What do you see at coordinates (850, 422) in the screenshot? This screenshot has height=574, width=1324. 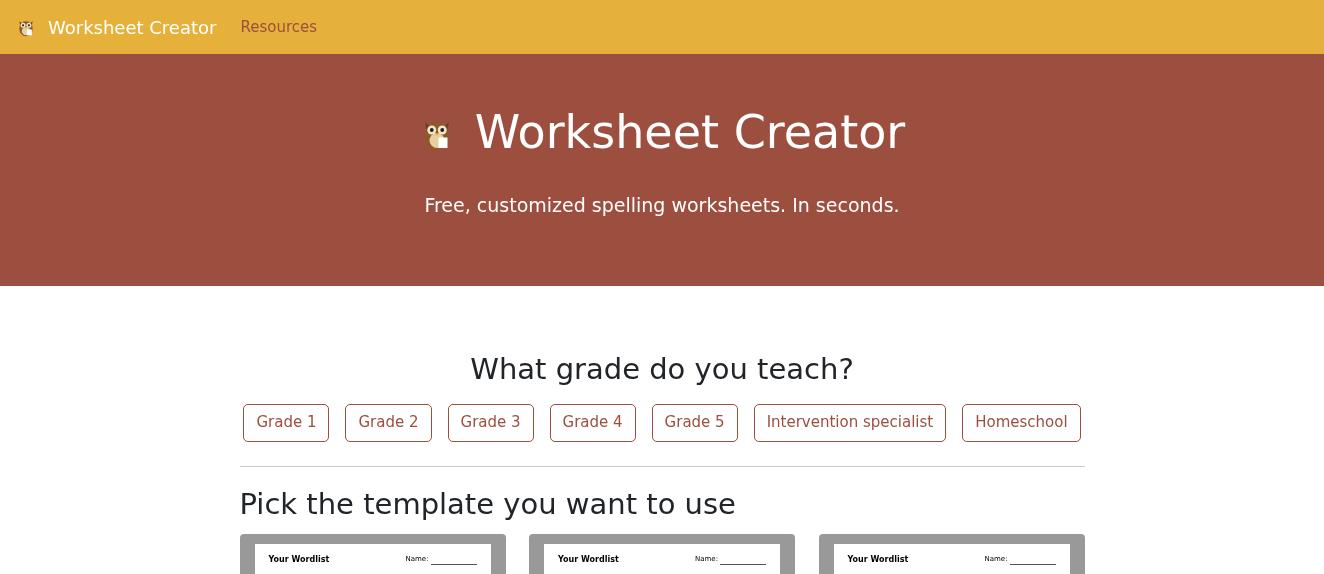 I see `grade-button: Intervention specialist` at bounding box center [850, 422].